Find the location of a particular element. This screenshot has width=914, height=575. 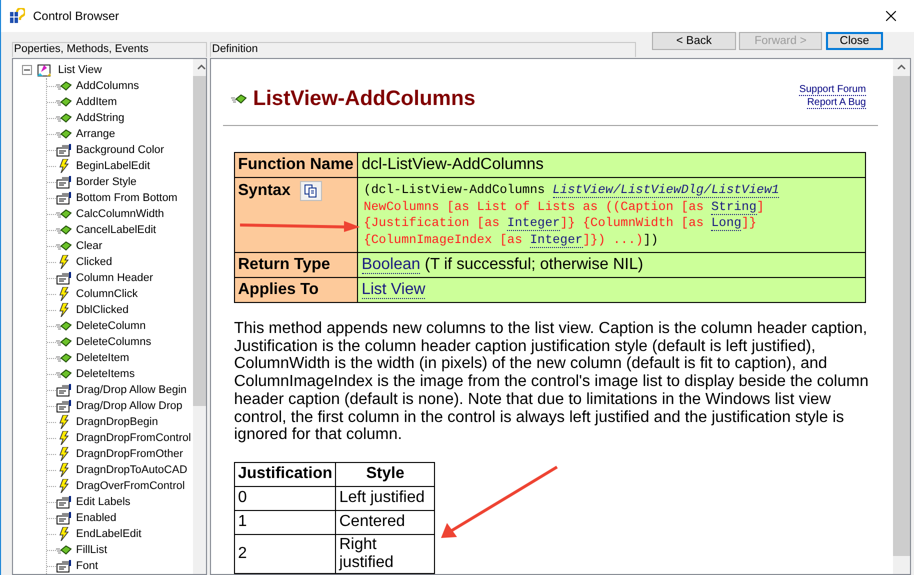

copy-button is located at coordinates (311, 191).